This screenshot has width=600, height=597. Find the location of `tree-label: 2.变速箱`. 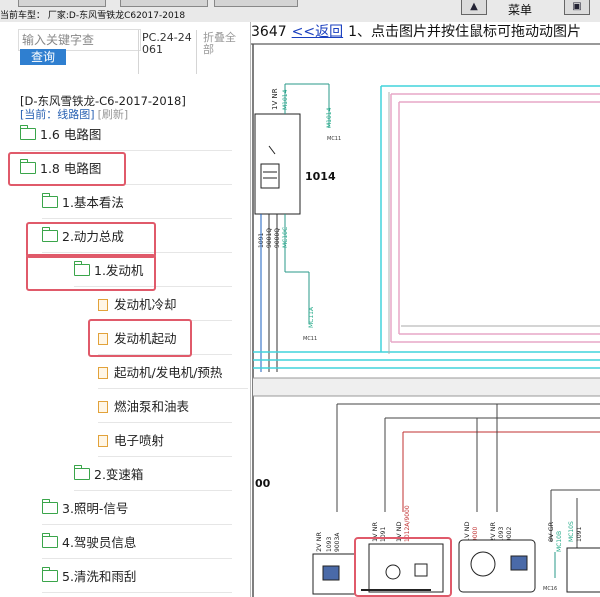

tree-label: 2.变速箱 is located at coordinates (119, 474).